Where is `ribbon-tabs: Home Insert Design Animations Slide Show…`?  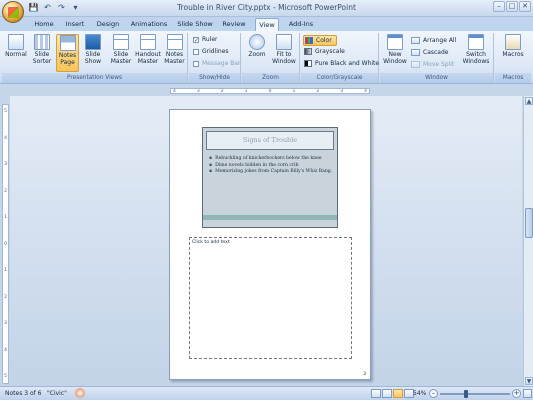
ribbon-tabs: Home Insert Design Animations Slide Show… is located at coordinates (266, 24).